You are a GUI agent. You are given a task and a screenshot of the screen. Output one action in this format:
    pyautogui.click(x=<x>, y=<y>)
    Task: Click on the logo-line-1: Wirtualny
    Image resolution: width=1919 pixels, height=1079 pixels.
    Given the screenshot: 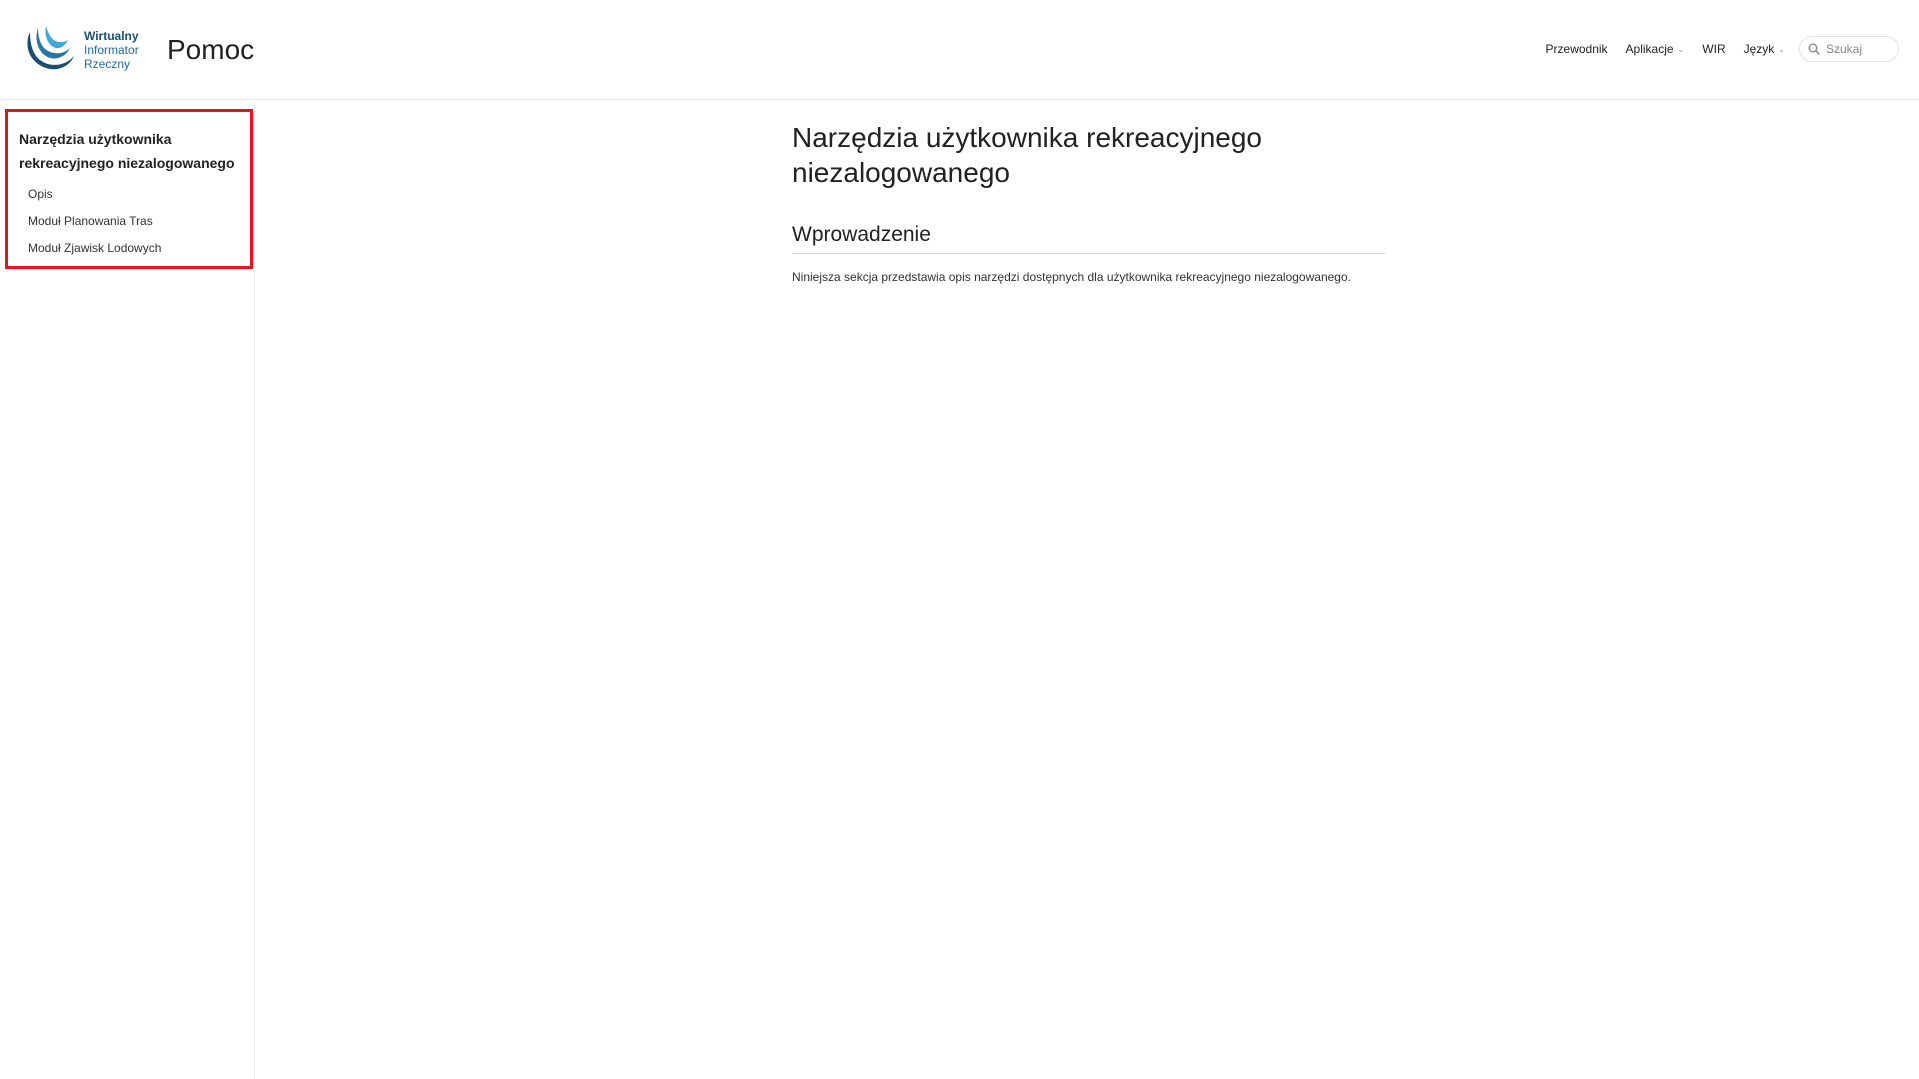 What is the action you would take?
    pyautogui.click(x=111, y=36)
    